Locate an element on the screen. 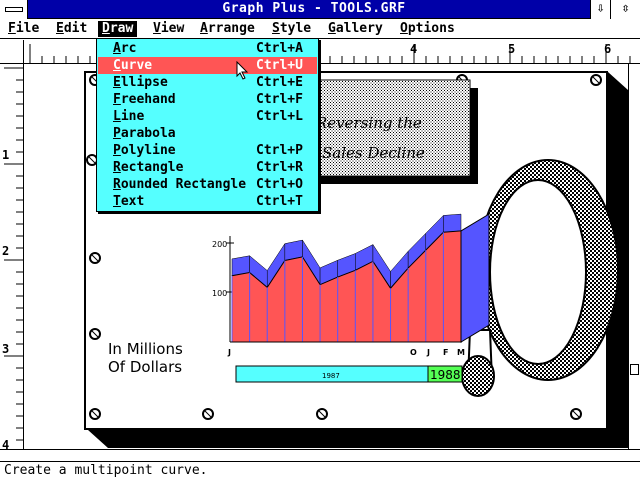 This screenshot has width=640, height=480. menu-item-polyline: Polyline Ctrl+P is located at coordinates (207, 150).